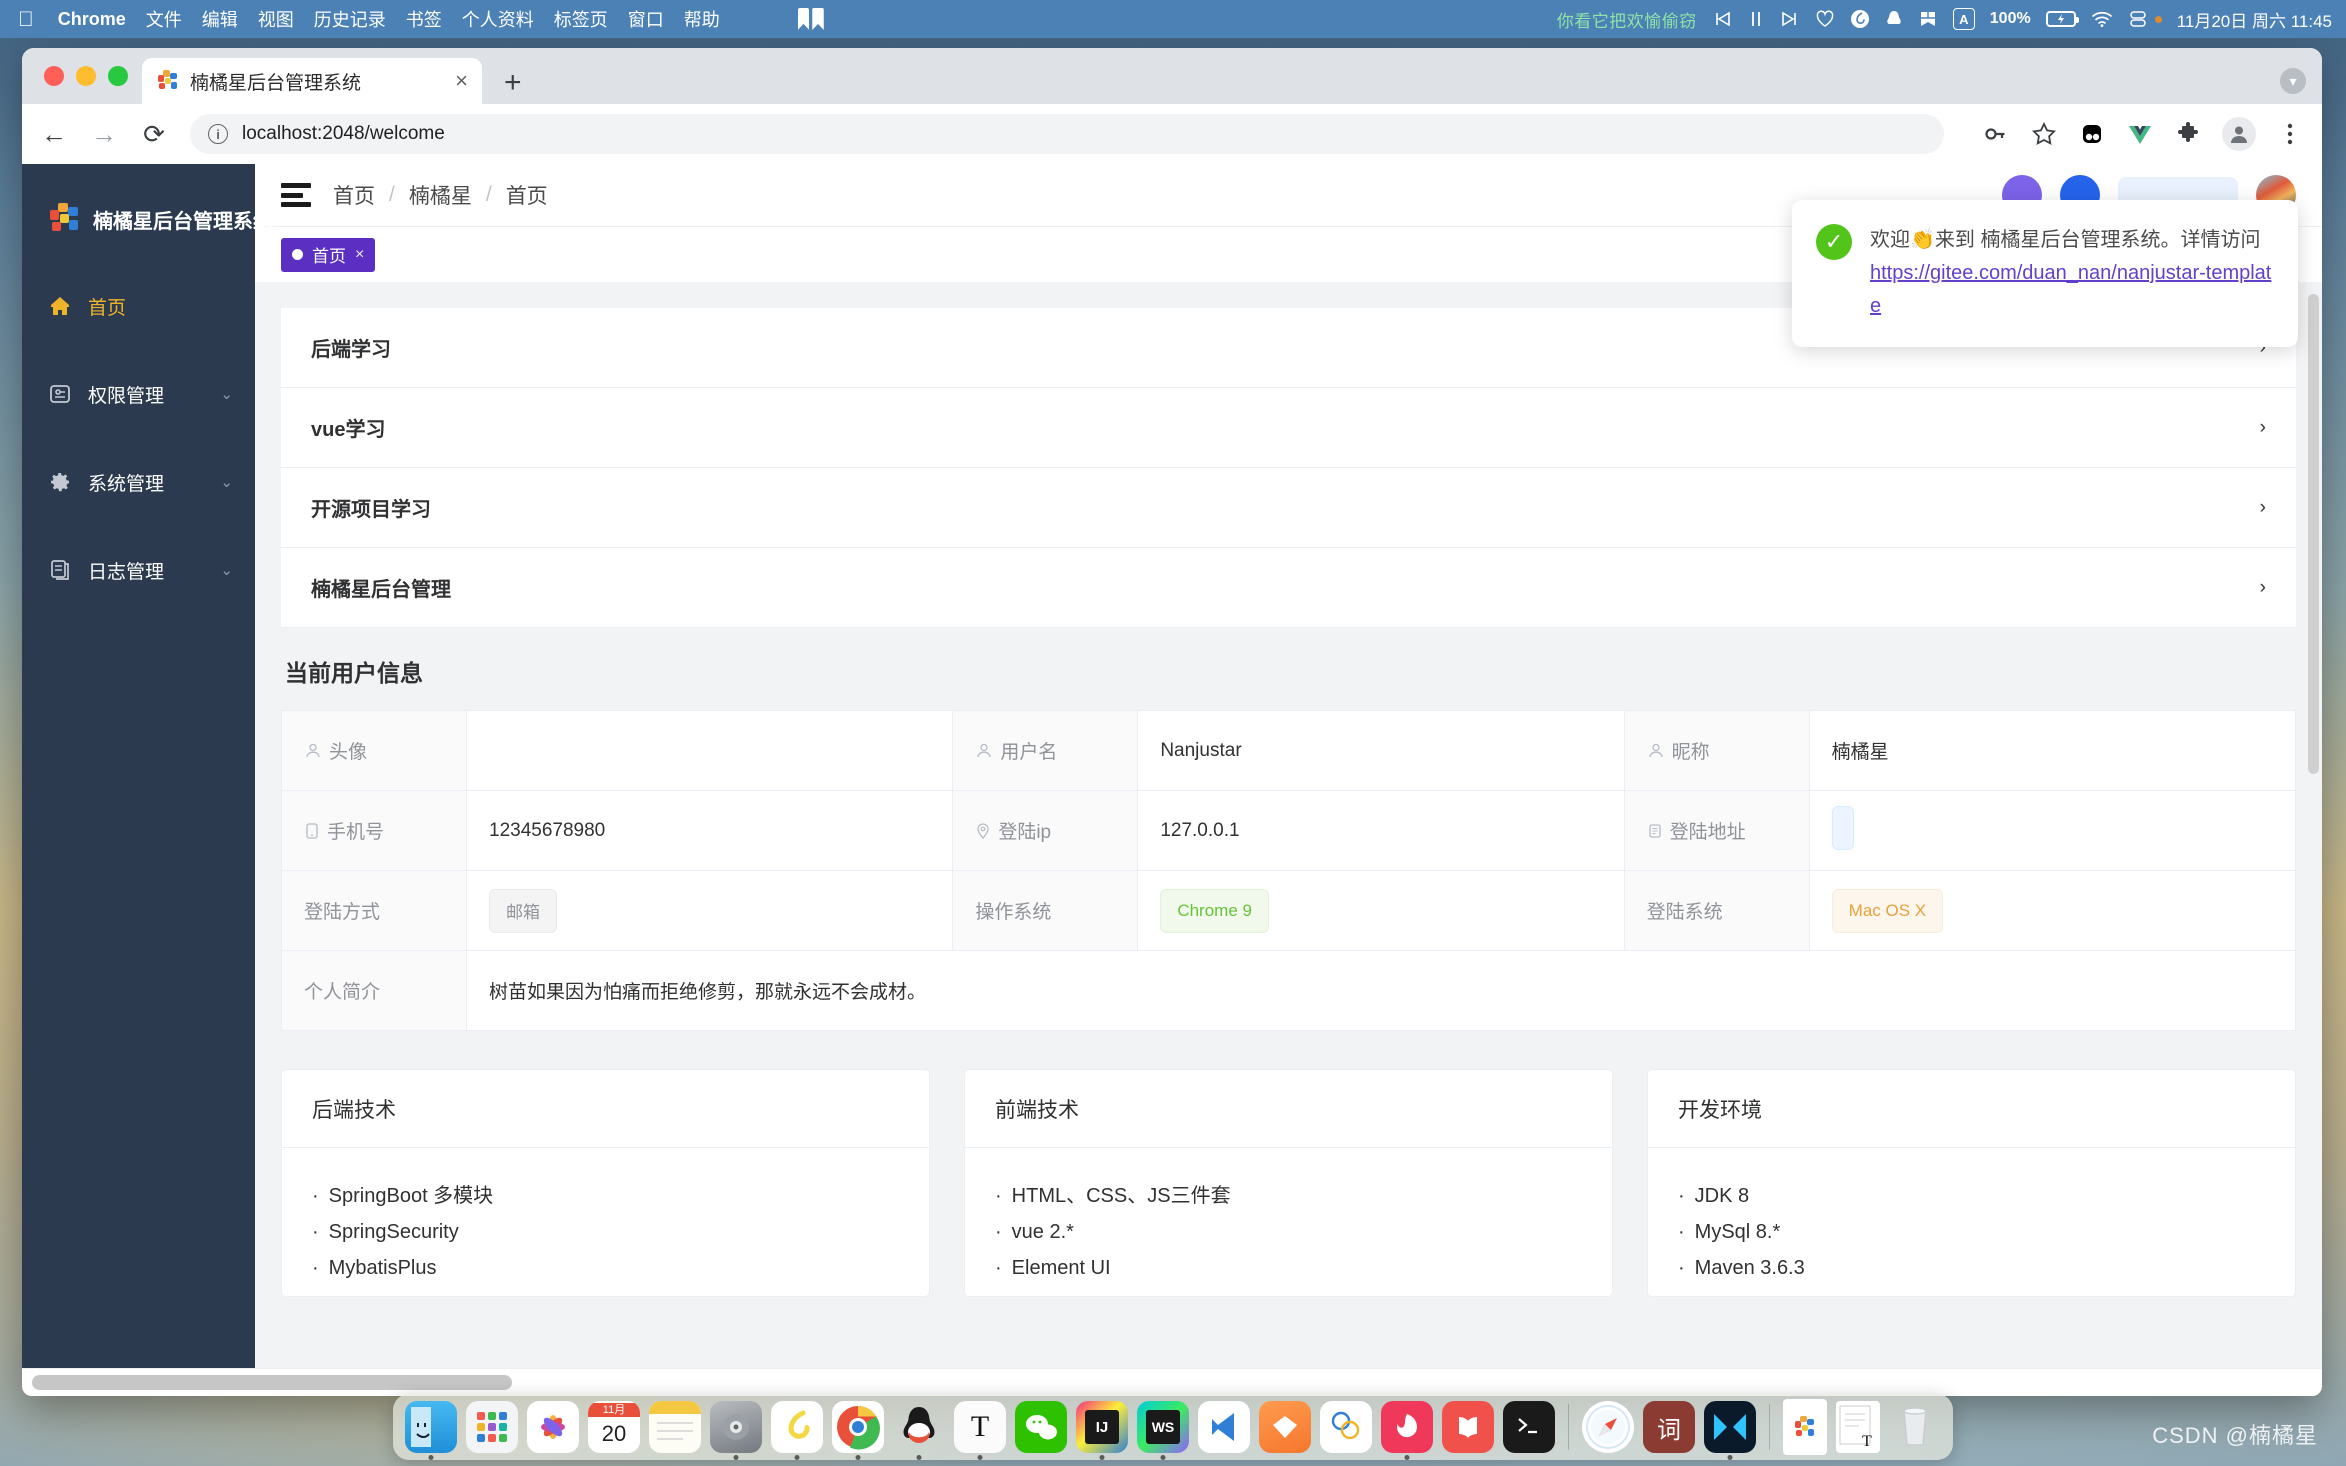 The width and height of the screenshot is (2346, 1466). I want to click on menu-item-profile: 个人资料, so click(498, 19).